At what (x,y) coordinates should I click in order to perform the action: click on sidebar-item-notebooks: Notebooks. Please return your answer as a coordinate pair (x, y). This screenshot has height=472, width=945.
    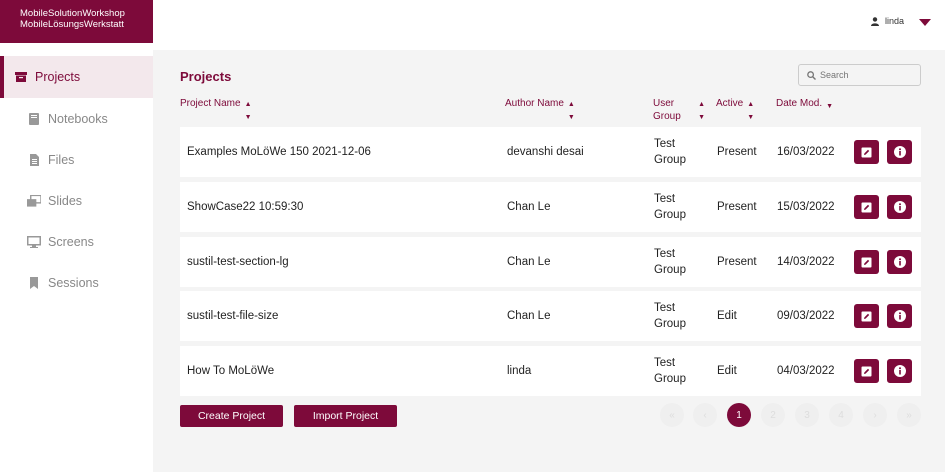
    Looking at the image, I should click on (76, 118).